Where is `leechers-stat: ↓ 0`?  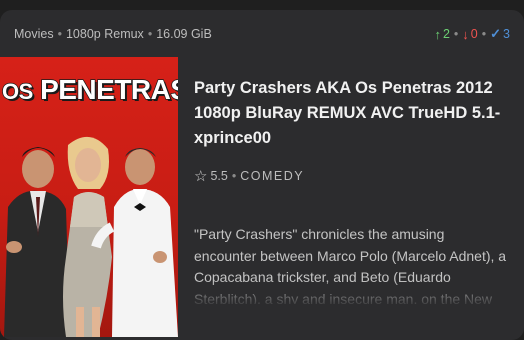
leechers-stat: ↓ 0 is located at coordinates (469, 34).